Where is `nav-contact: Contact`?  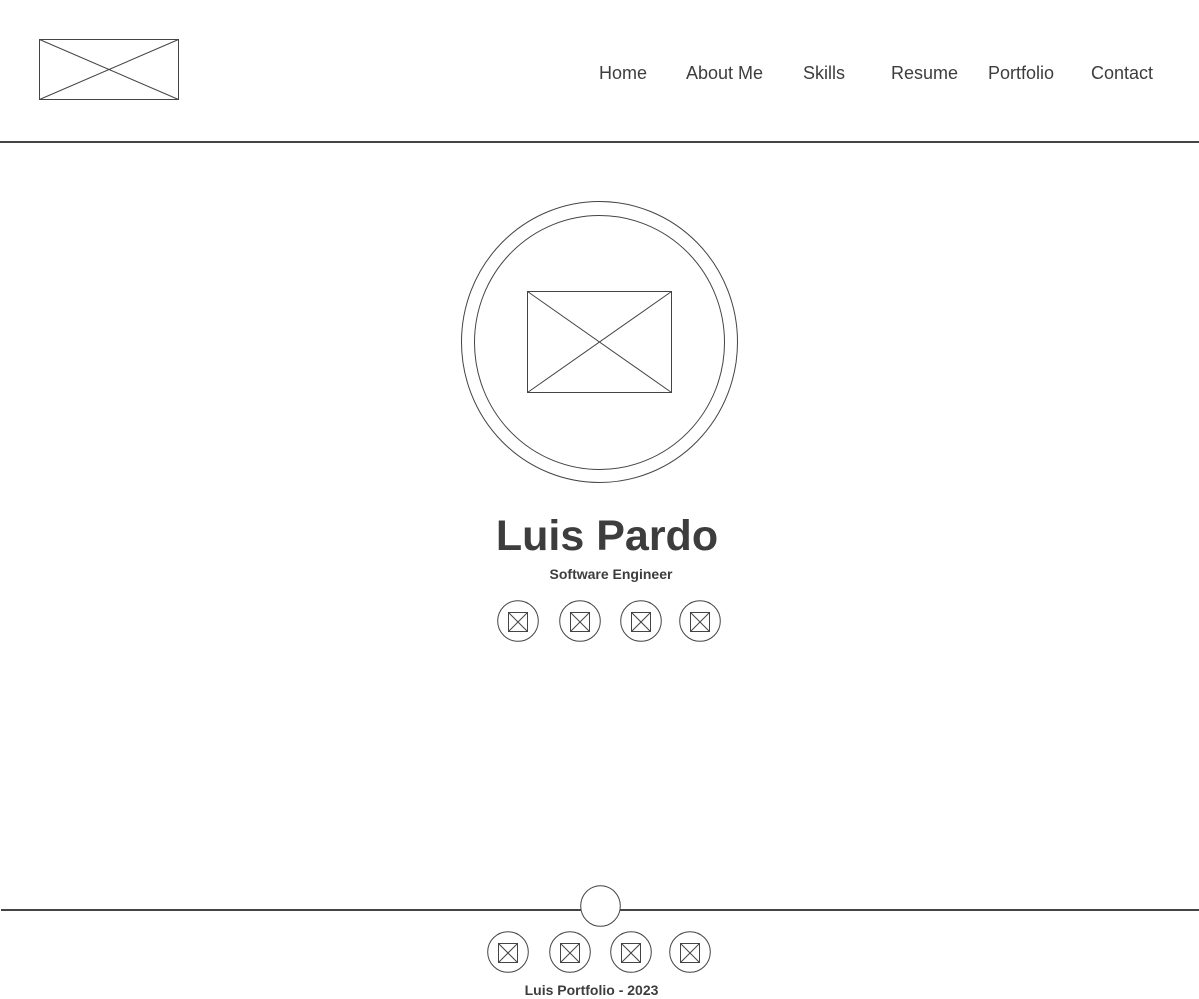
nav-contact: Contact is located at coordinates (1122, 73).